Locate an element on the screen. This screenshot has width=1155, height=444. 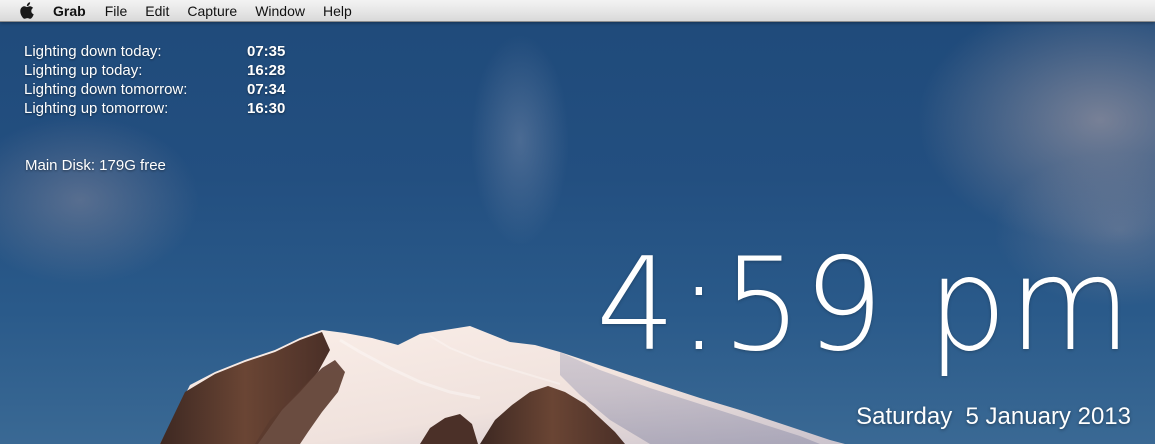
menu-app-grab: Grab is located at coordinates (69, 11).